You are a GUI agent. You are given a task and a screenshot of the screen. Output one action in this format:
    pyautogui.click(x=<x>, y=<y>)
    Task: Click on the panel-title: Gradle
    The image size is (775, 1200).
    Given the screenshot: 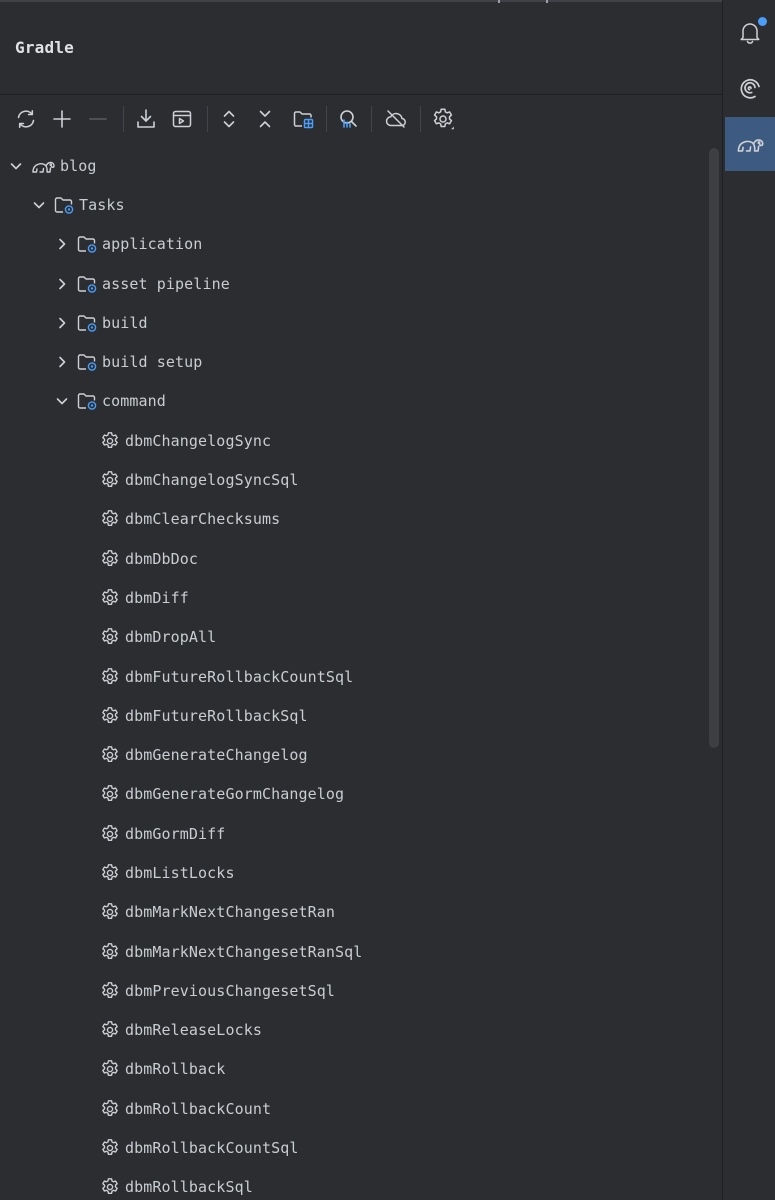 What is the action you would take?
    pyautogui.click(x=44, y=47)
    